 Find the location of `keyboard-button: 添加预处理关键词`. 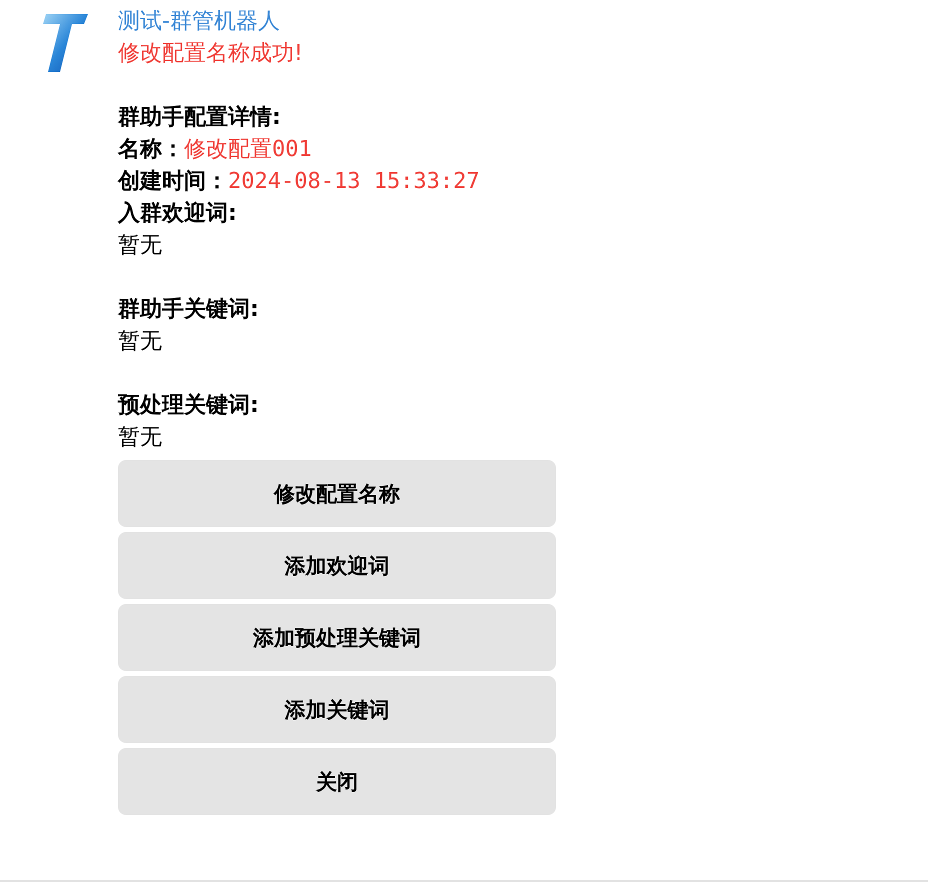

keyboard-button: 添加预处理关键词 is located at coordinates (337, 637).